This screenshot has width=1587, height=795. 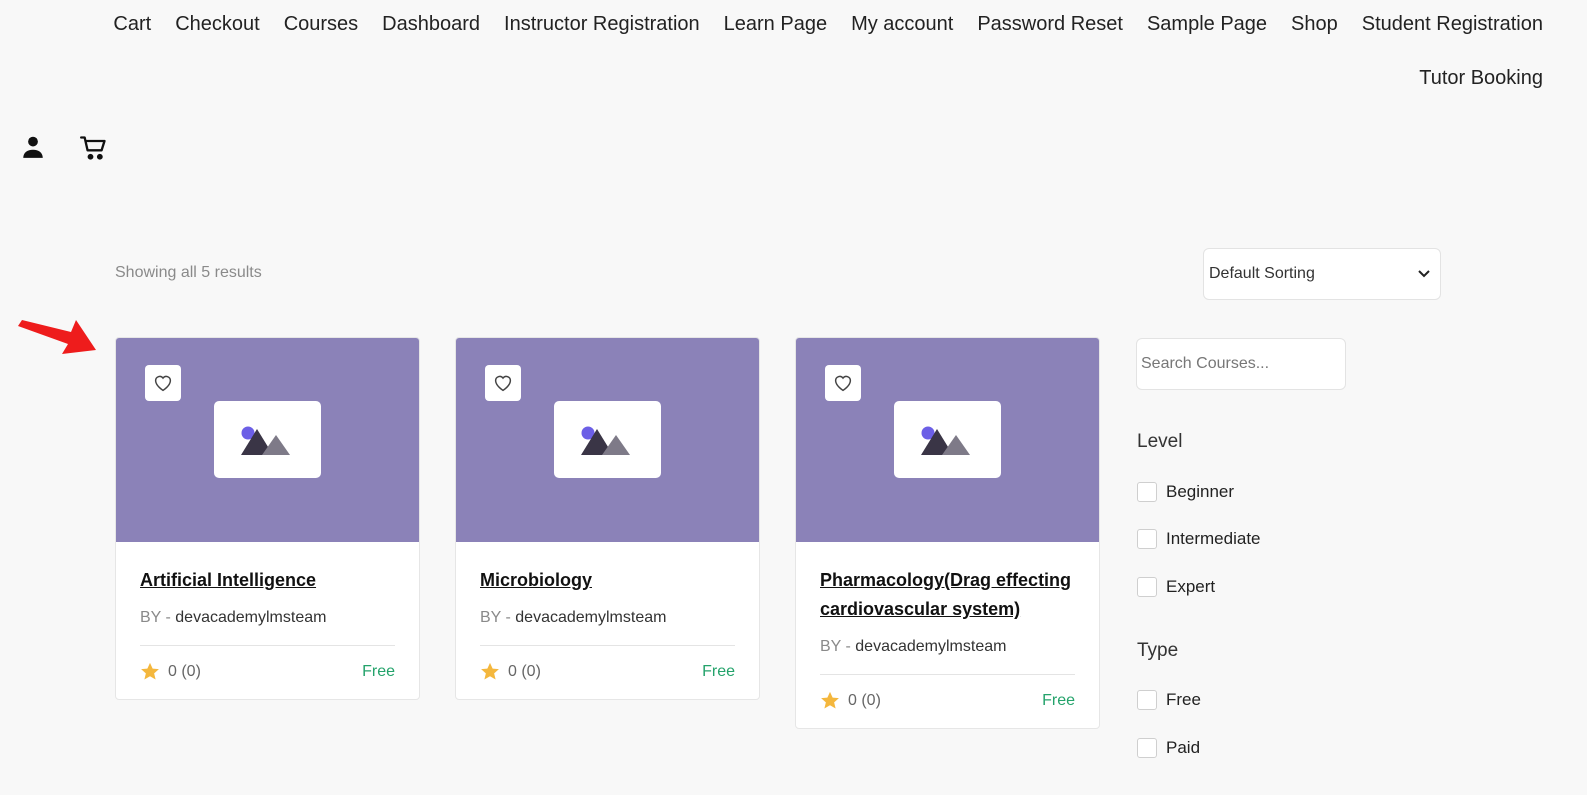 I want to click on chevron-down-icon, so click(x=1424, y=274).